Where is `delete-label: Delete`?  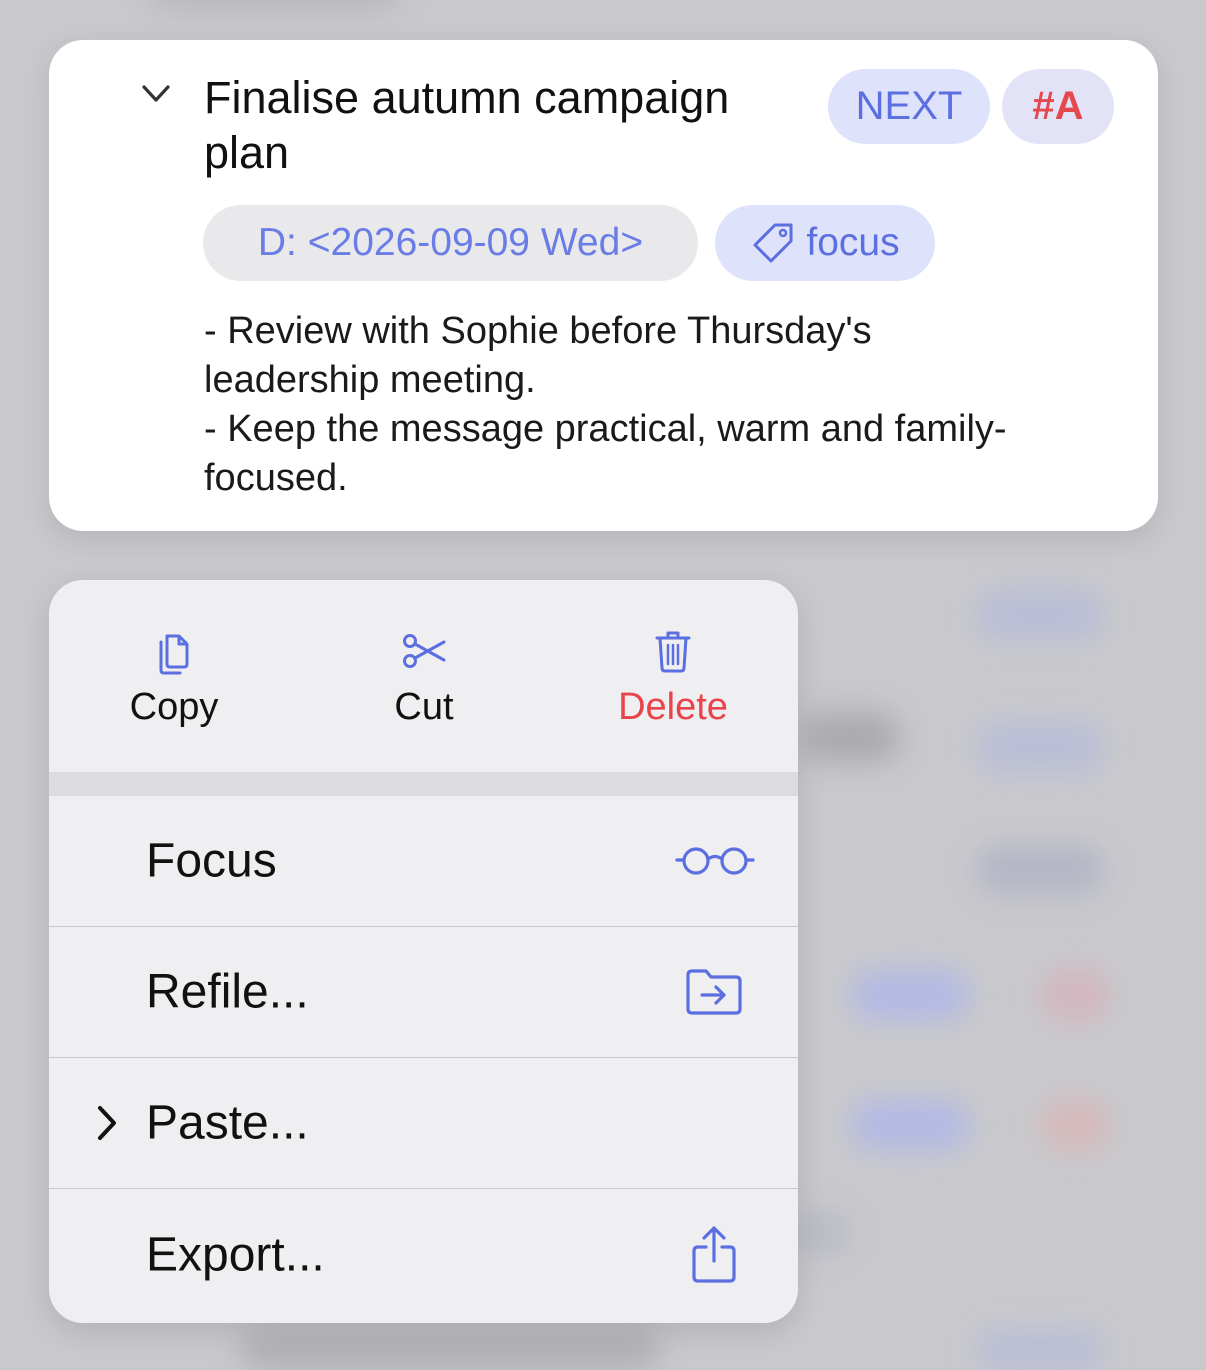
delete-label: Delete is located at coordinates (673, 707).